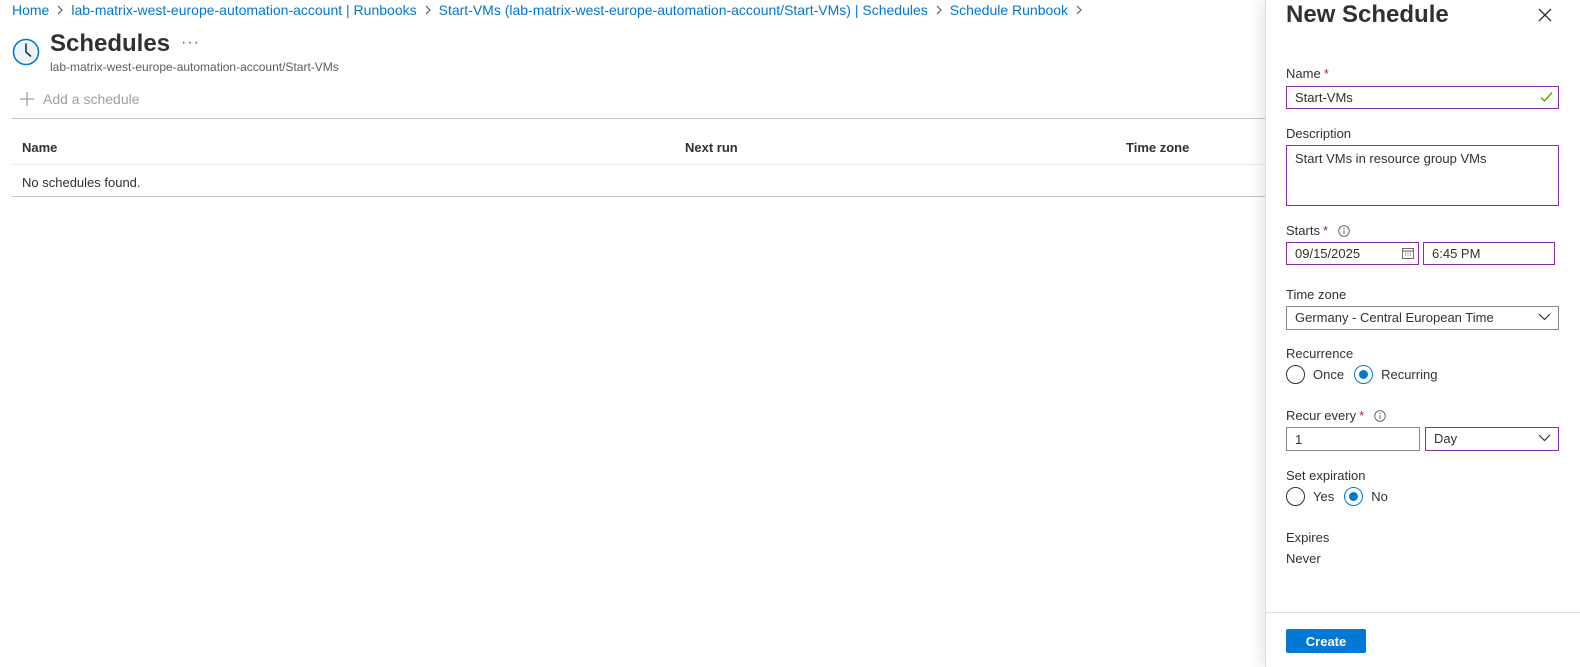  I want to click on grid-header: Name Next run Time zone, so click(639, 147).